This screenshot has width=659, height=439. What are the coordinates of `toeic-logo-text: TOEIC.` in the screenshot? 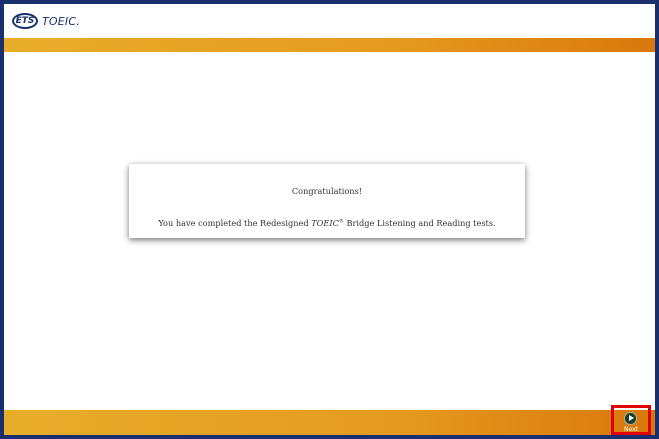 It's located at (61, 21).